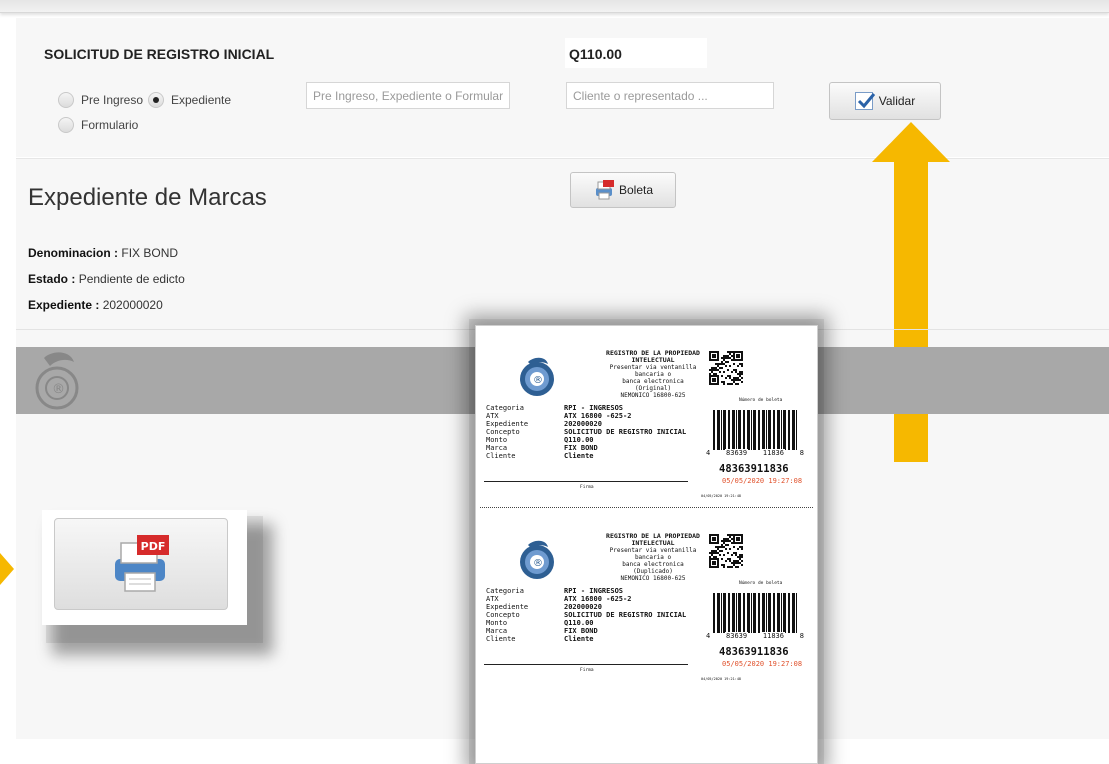 This screenshot has height=764, width=1109. Describe the element at coordinates (66, 125) in the screenshot. I see `radio-formulario-dot` at that location.